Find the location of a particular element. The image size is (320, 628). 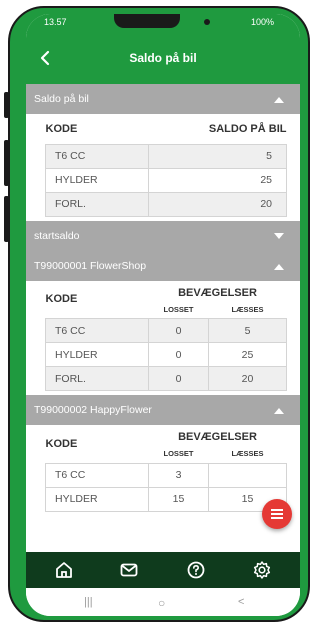

section-title: Saldo på bil is located at coordinates (61, 99).